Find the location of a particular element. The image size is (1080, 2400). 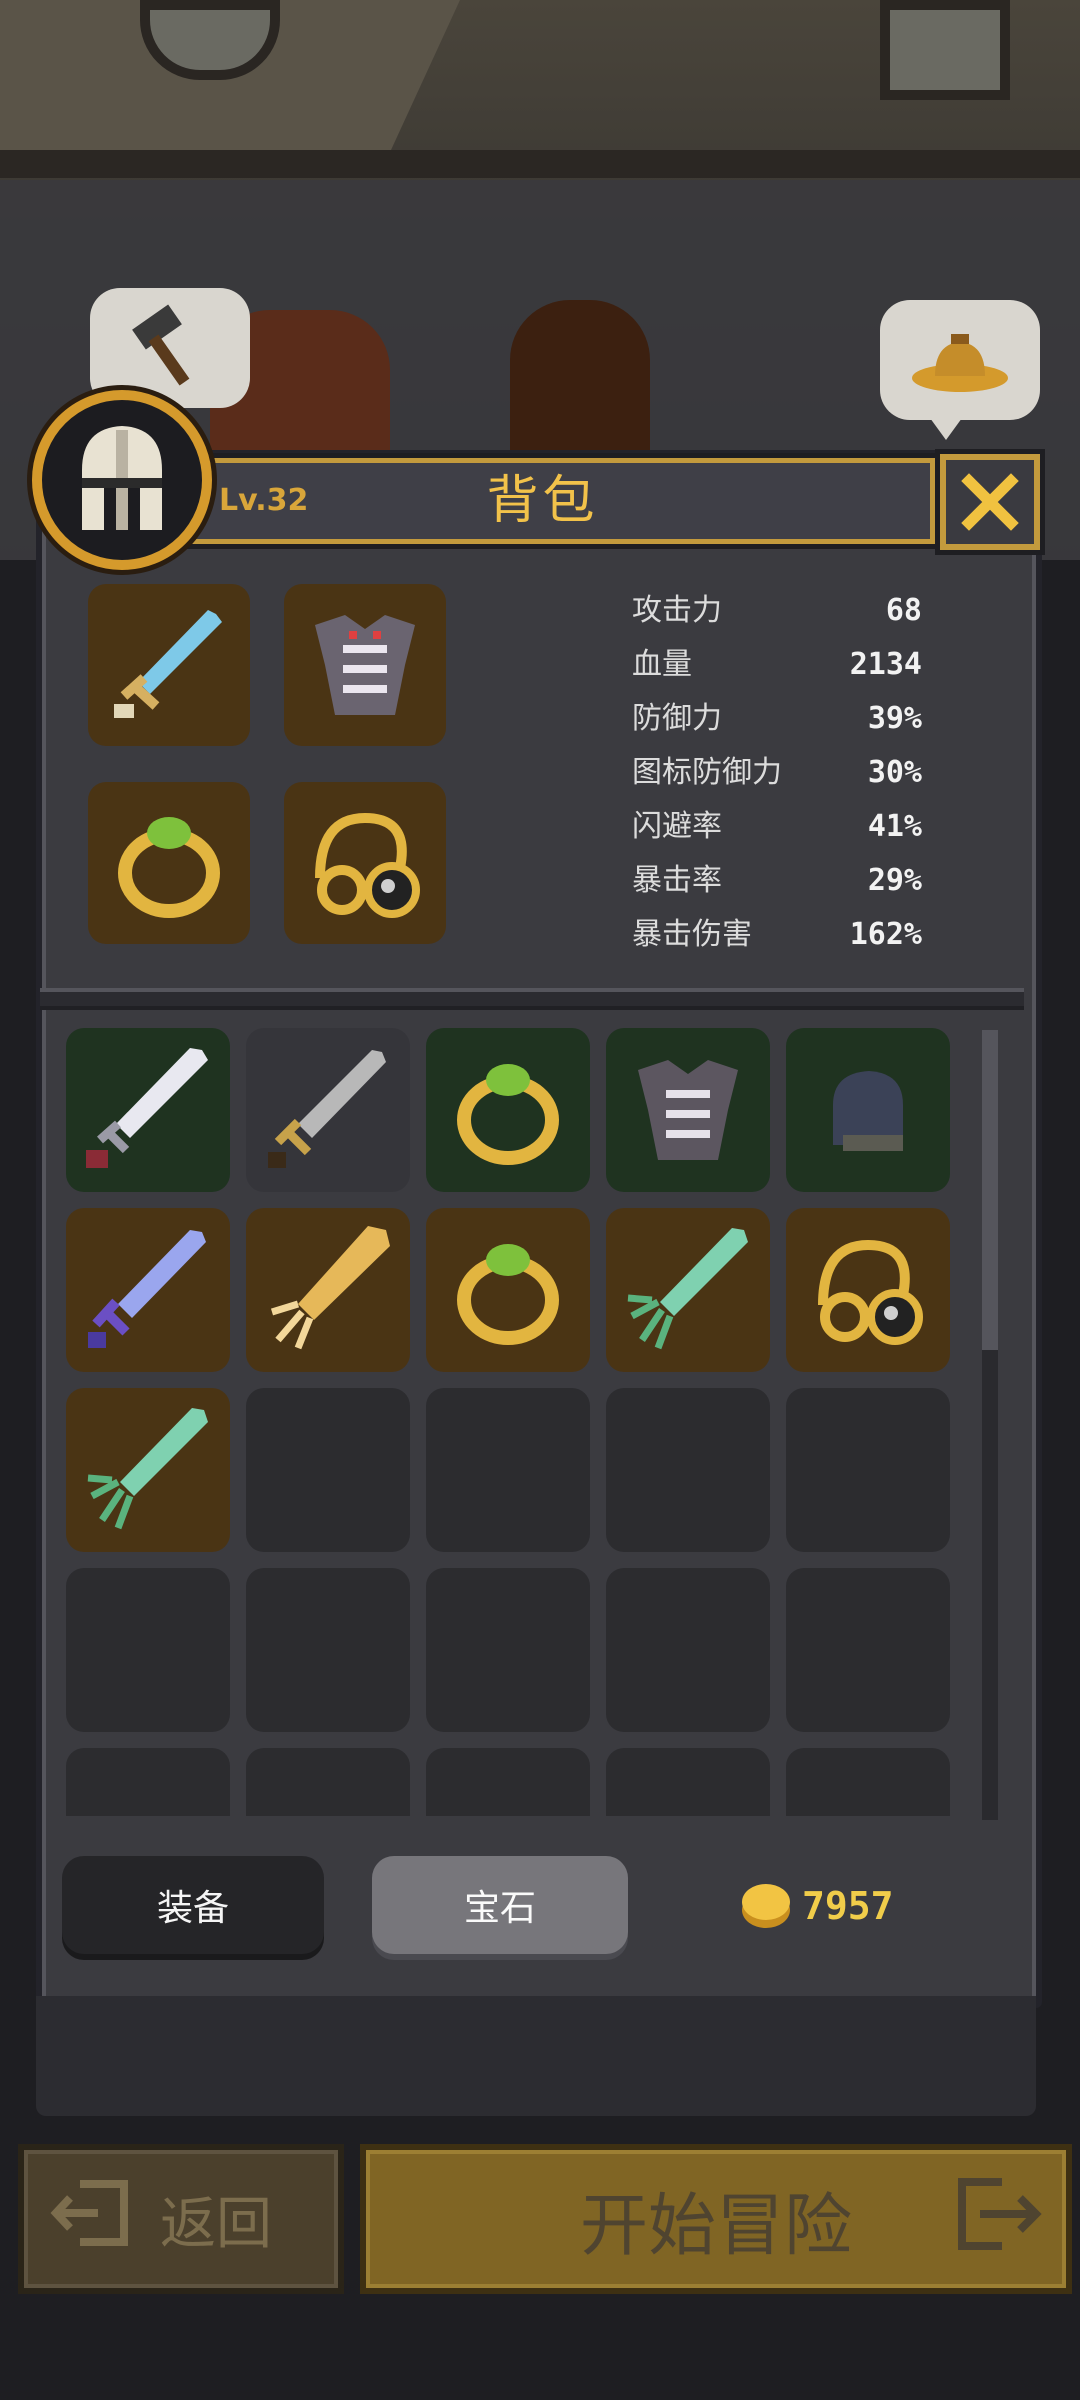

exit-icon is located at coordinates (89, 2213).